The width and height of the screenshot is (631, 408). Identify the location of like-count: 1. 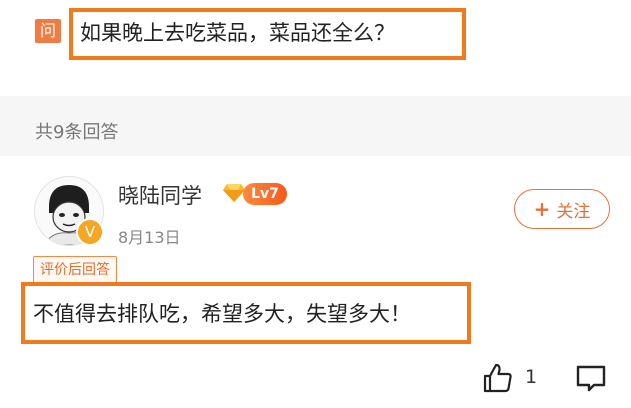
(531, 377).